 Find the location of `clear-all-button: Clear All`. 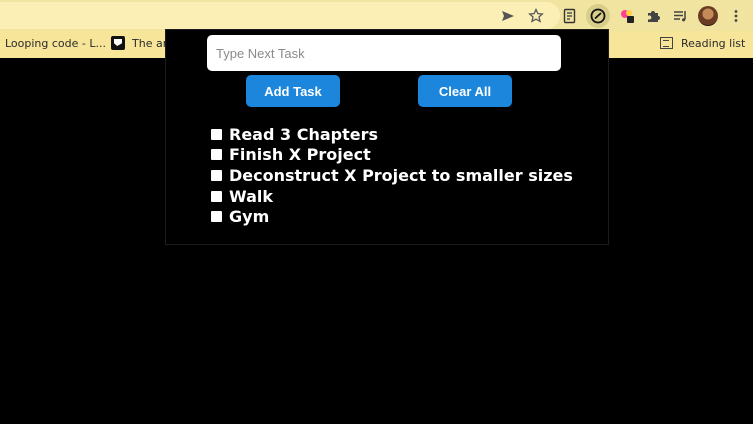

clear-all-button: Clear All is located at coordinates (465, 91).